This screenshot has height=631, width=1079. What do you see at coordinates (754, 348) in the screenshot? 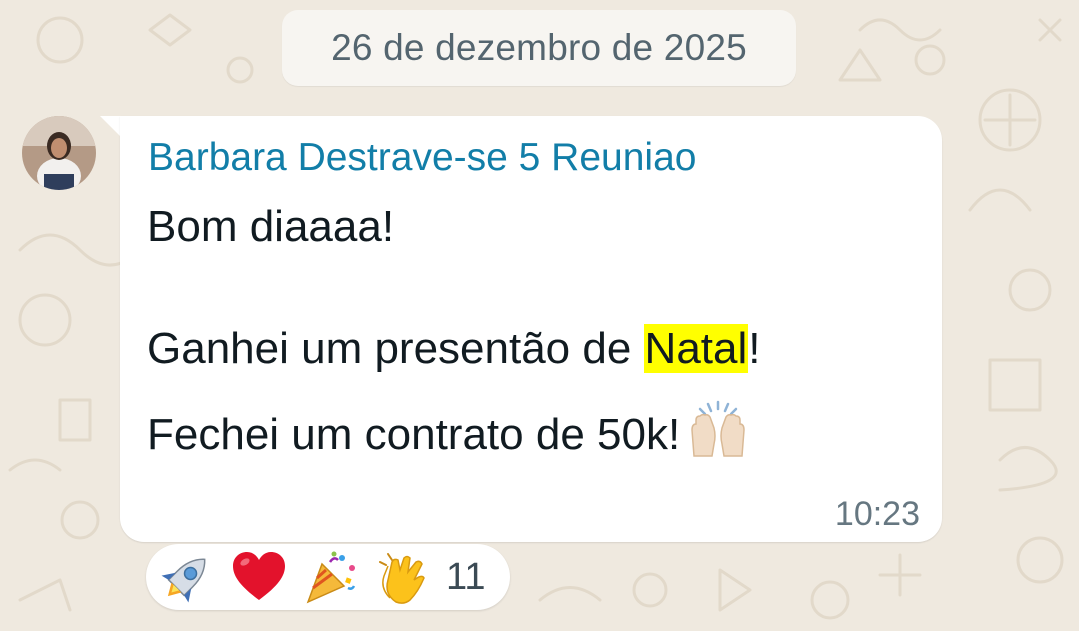
I see `message-line-2-end: !` at bounding box center [754, 348].